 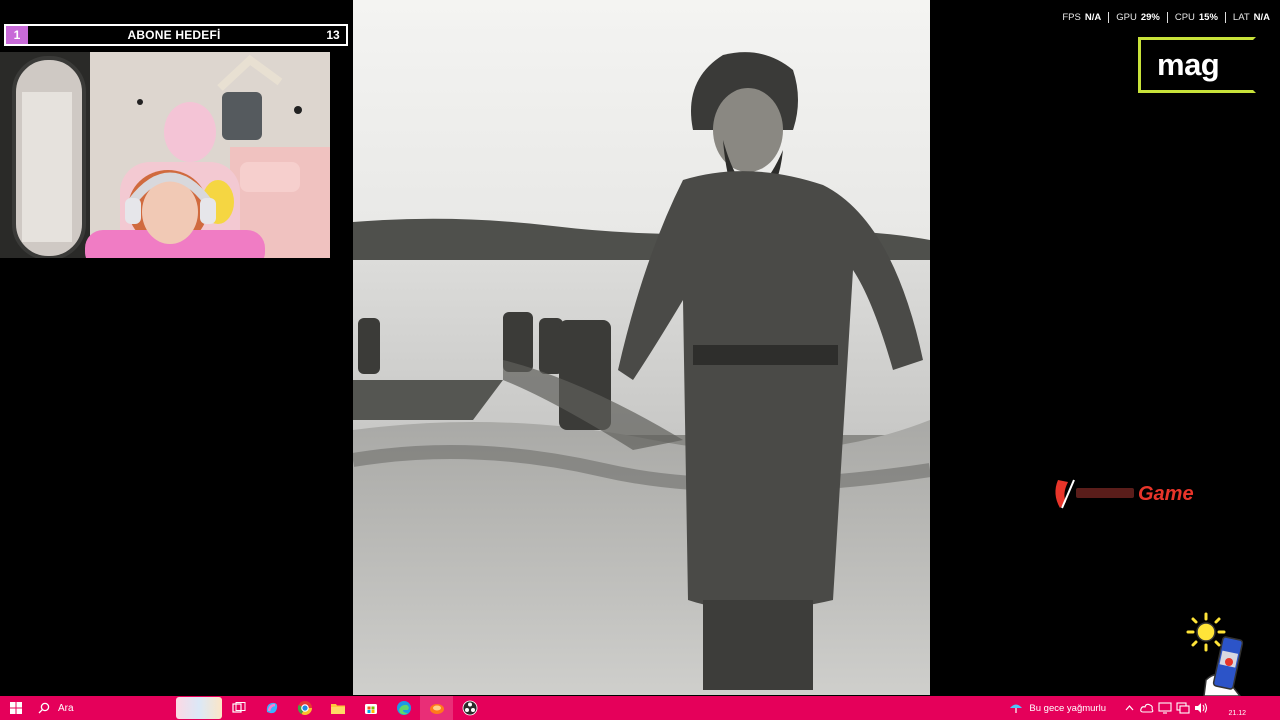 I want to click on performance-stats: FPS N/A GPU 29% CPU 15% LAT N/A, so click(x=1162, y=17).